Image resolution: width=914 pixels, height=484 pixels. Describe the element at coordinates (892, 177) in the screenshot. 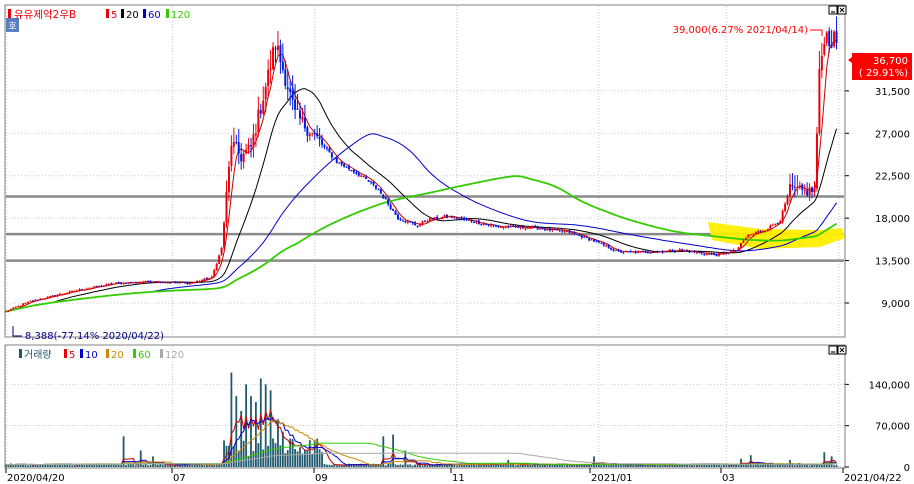

I see `price-tick-label: 22,500` at that location.